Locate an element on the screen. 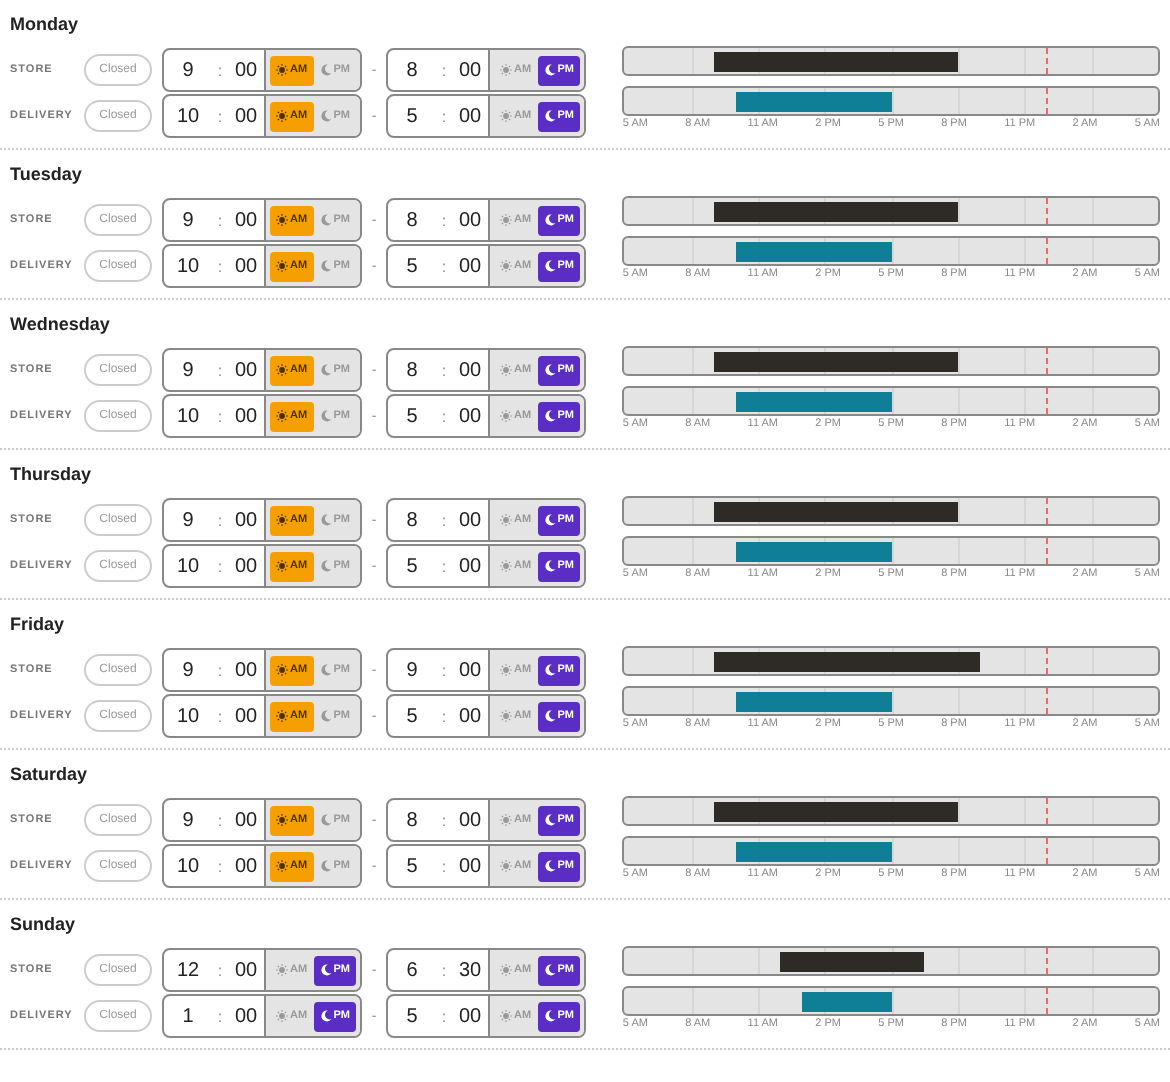  hour-value: 1 is located at coordinates (188, 1016).